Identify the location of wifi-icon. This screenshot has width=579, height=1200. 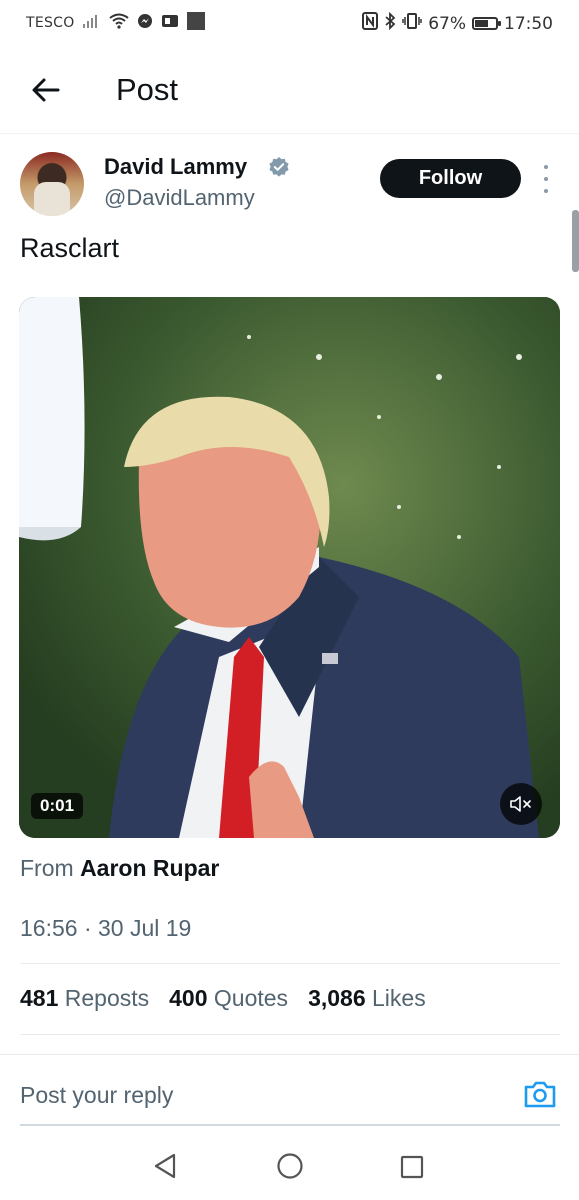
(118, 23).